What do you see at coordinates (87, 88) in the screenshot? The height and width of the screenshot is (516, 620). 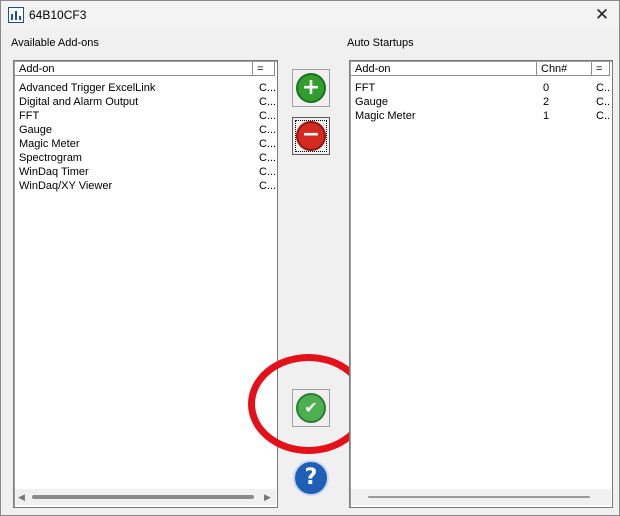 I see `addon-name: Advanced Trigger ExcelLink` at bounding box center [87, 88].